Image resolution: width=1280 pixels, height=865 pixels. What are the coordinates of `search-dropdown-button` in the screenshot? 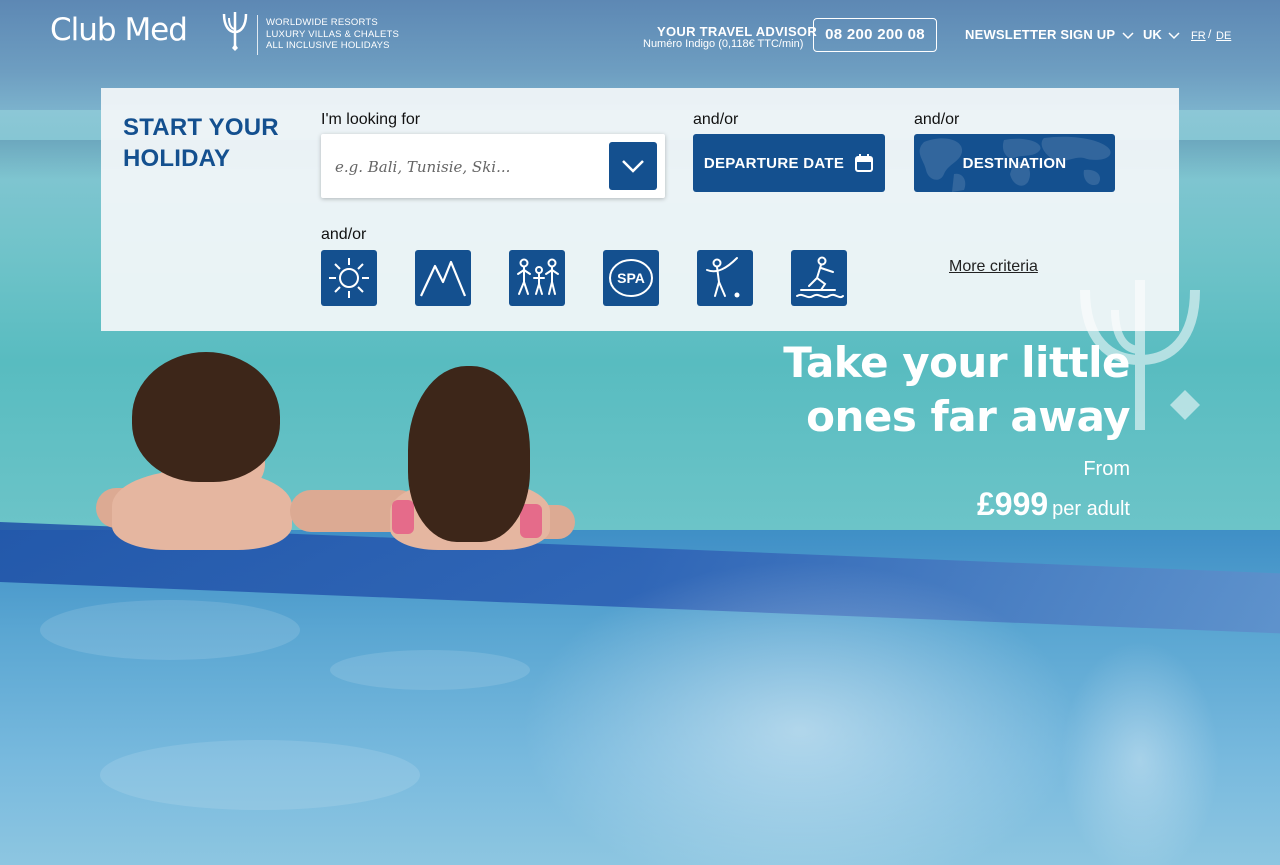 It's located at (633, 166).